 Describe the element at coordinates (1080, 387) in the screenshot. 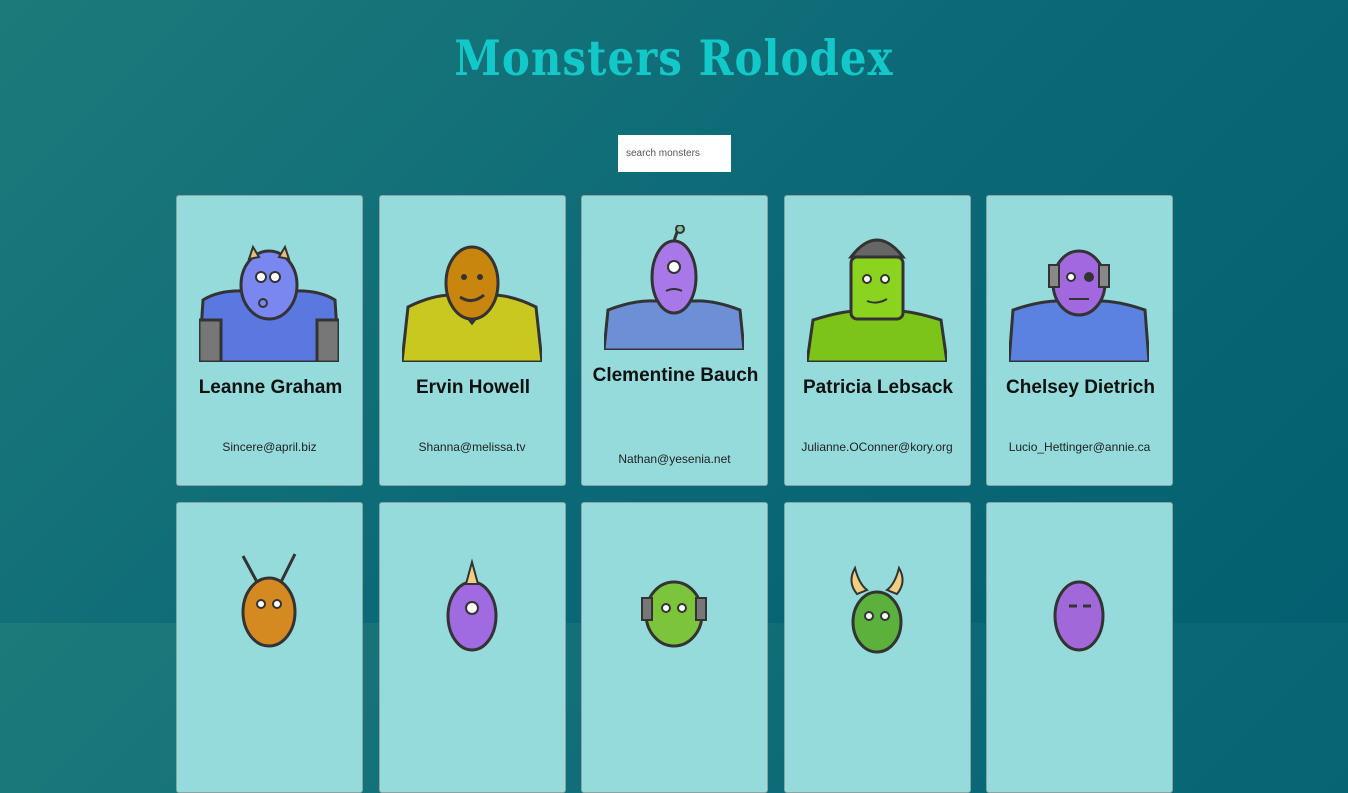

I see `monster-name: Chelsey Dietrich` at that location.